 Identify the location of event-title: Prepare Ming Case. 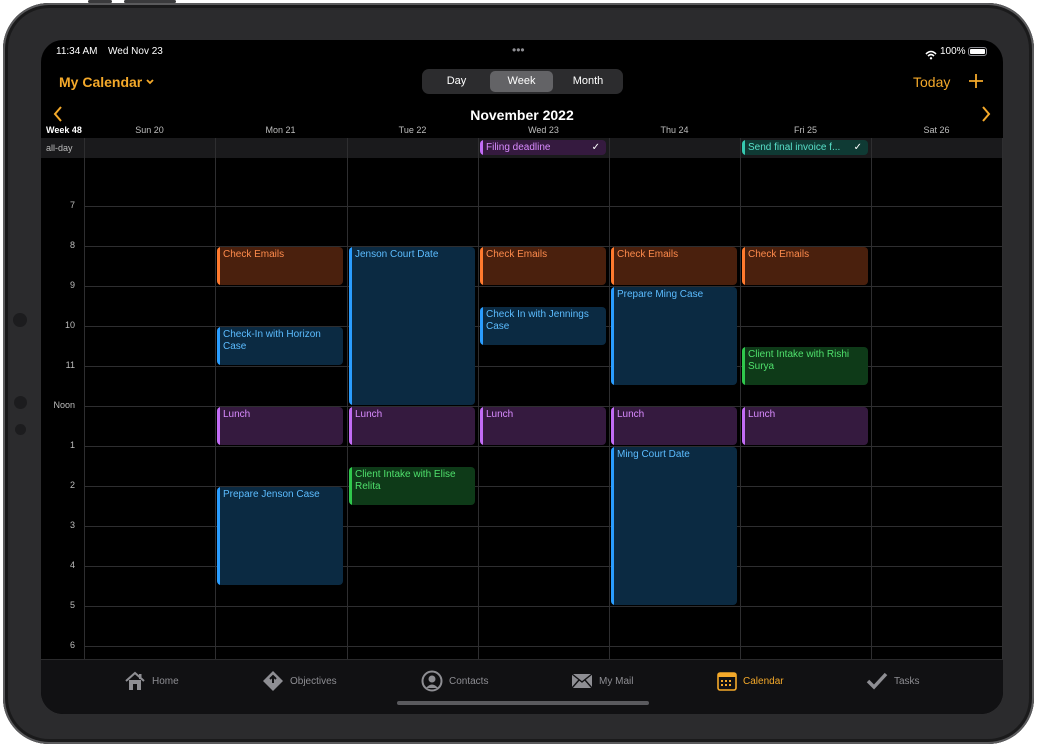
(660, 294).